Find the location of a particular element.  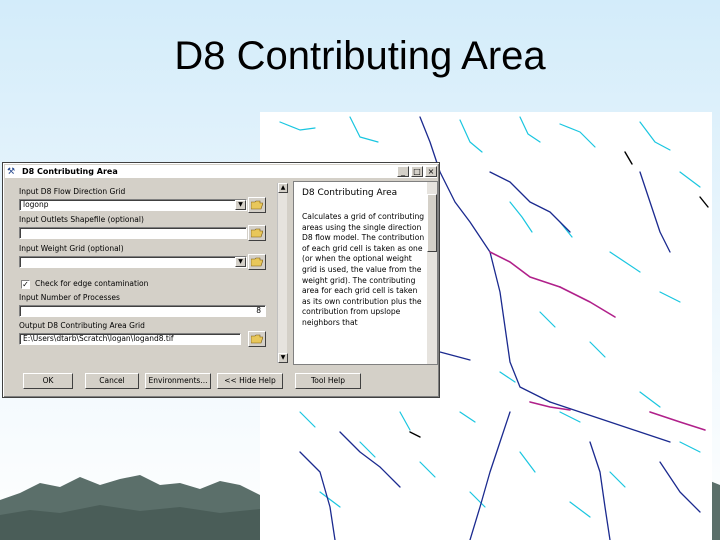

parameters-scrollbar: ▲ ▼ is located at coordinates (282, 273).